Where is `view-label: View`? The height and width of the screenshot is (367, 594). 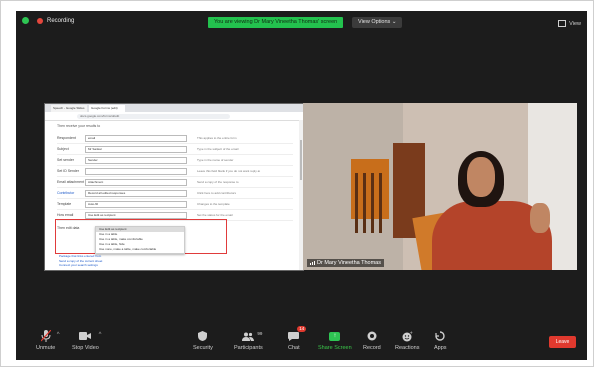
view-label: View is located at coordinates (575, 23).